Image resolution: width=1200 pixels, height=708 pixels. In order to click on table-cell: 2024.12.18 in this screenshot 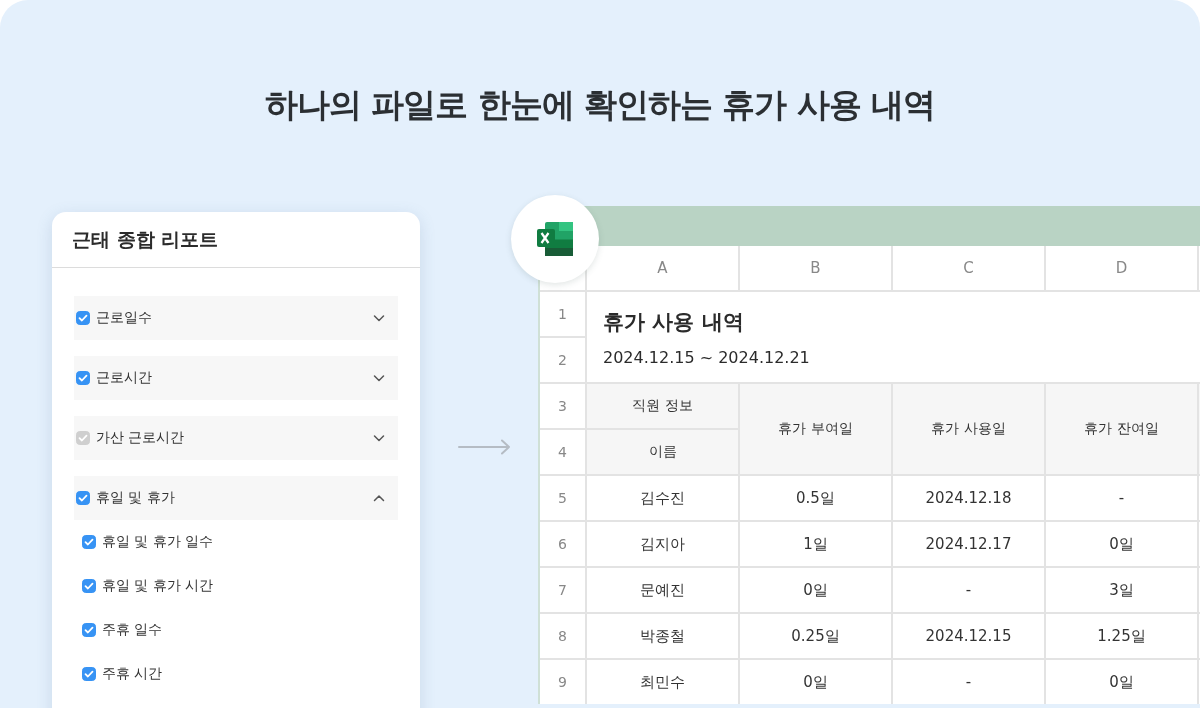, I will do `click(968, 498)`.